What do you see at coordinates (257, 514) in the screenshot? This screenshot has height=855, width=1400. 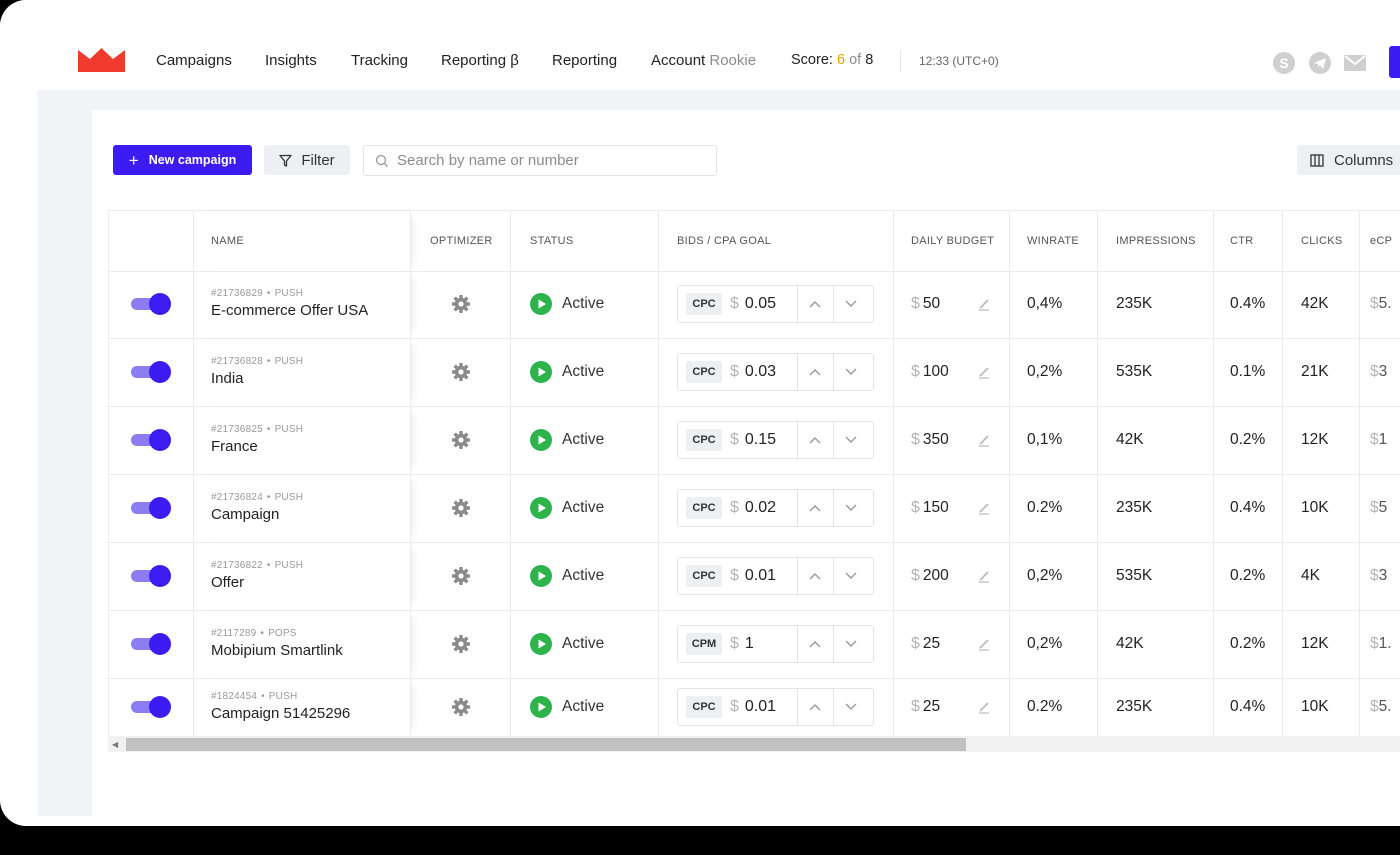 I see `campaign-name: Campaign` at bounding box center [257, 514].